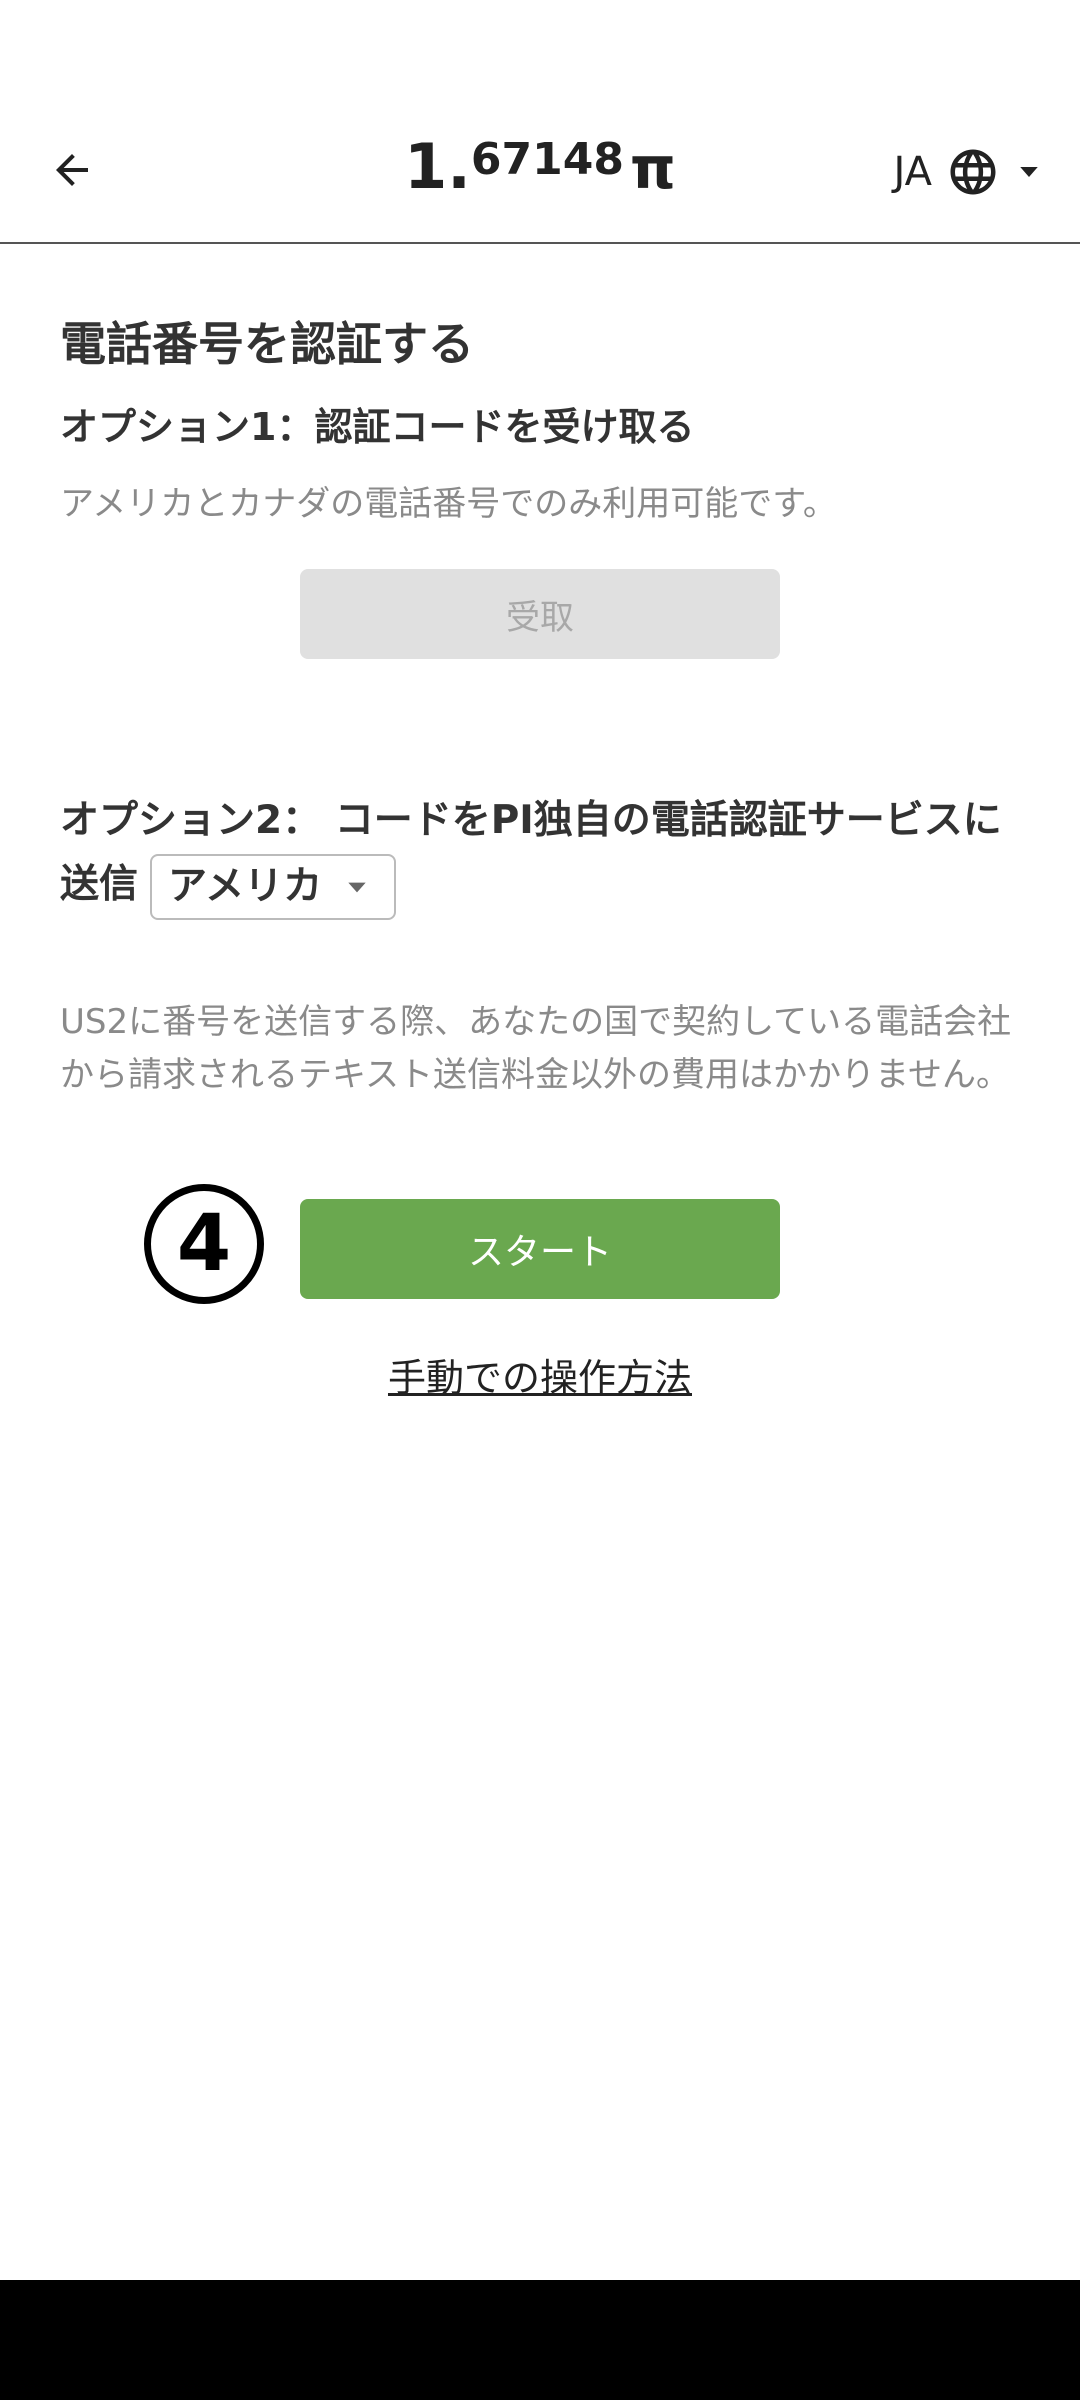 The height and width of the screenshot is (2400, 1080). What do you see at coordinates (540, 854) in the screenshot?
I see `option2-heading: オプション2： コードをPI独自の電話認証サービスに送信 アメリカ` at bounding box center [540, 854].